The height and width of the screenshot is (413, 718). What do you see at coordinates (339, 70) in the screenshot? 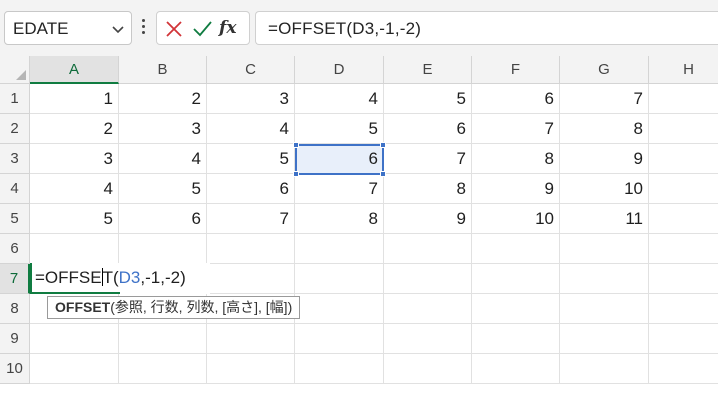
I see `column-header-d: D` at bounding box center [339, 70].